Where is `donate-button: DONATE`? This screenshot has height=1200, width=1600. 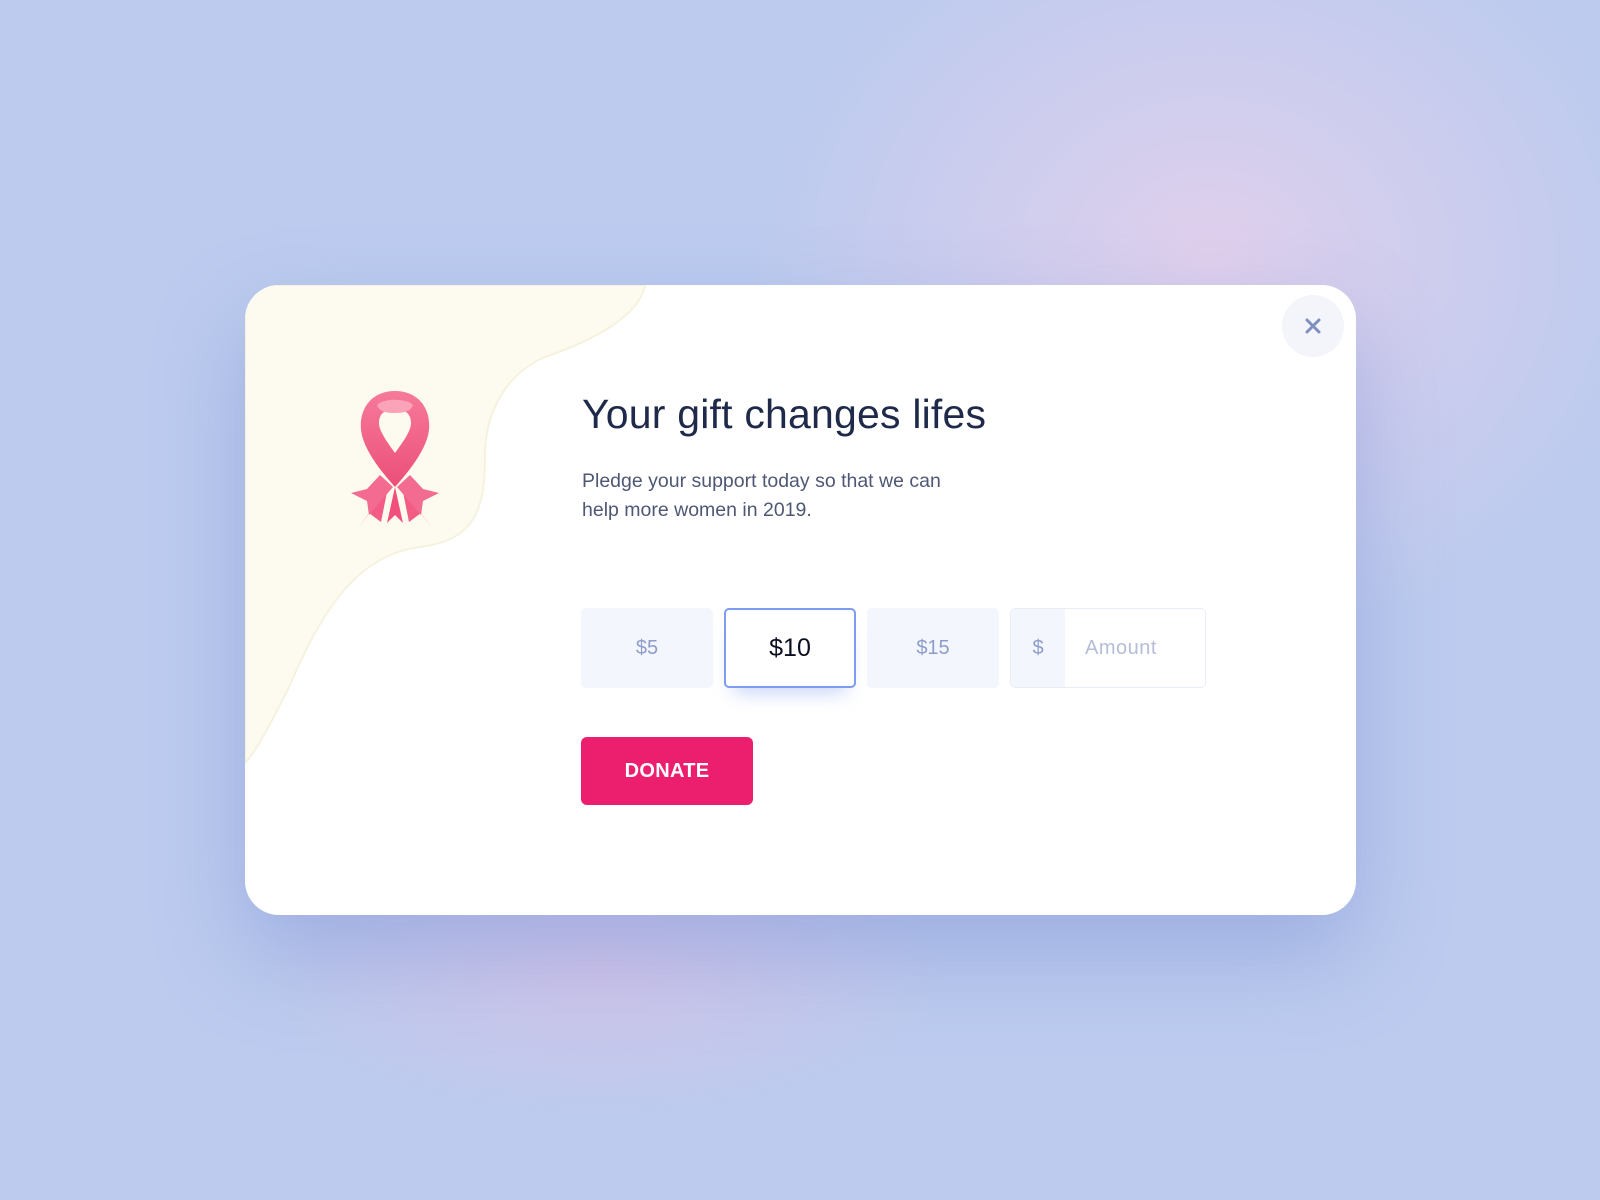 donate-button: DONATE is located at coordinates (667, 771).